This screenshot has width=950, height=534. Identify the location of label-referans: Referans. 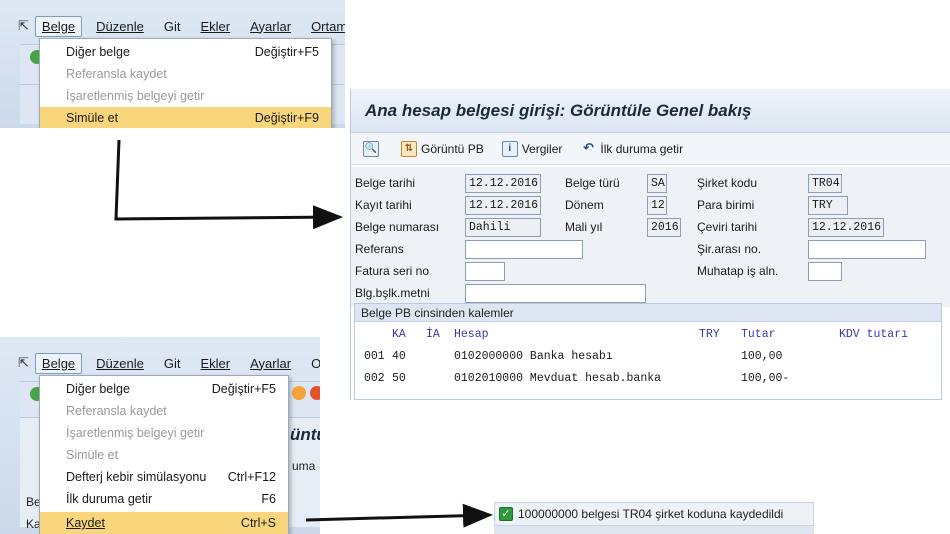
(379, 249).